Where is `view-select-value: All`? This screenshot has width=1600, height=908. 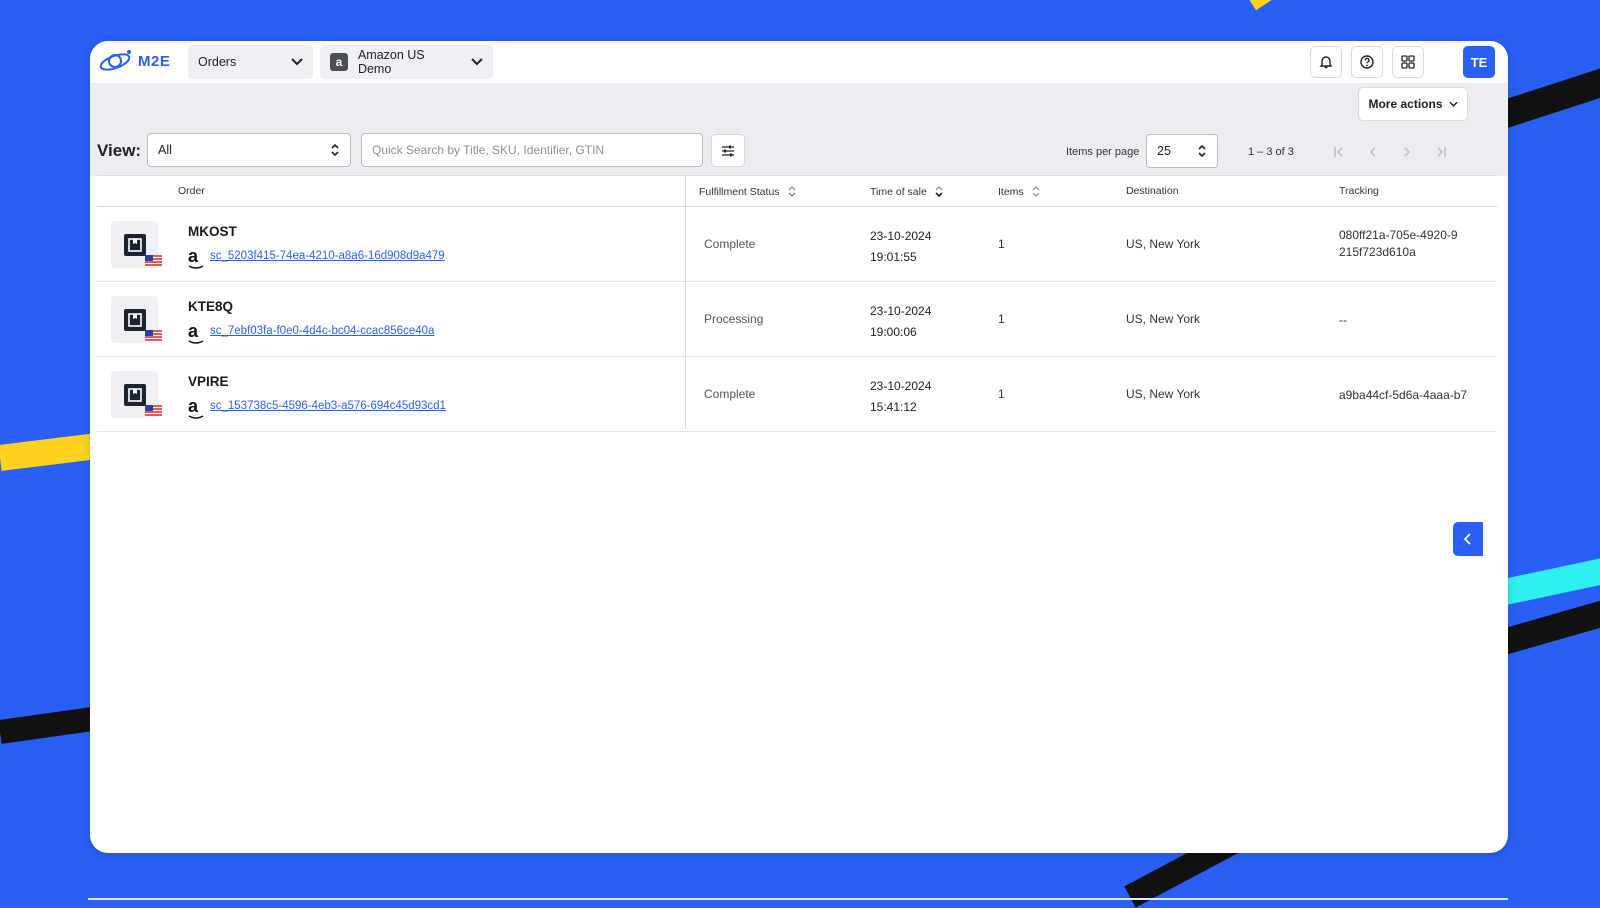 view-select-value: All is located at coordinates (165, 150).